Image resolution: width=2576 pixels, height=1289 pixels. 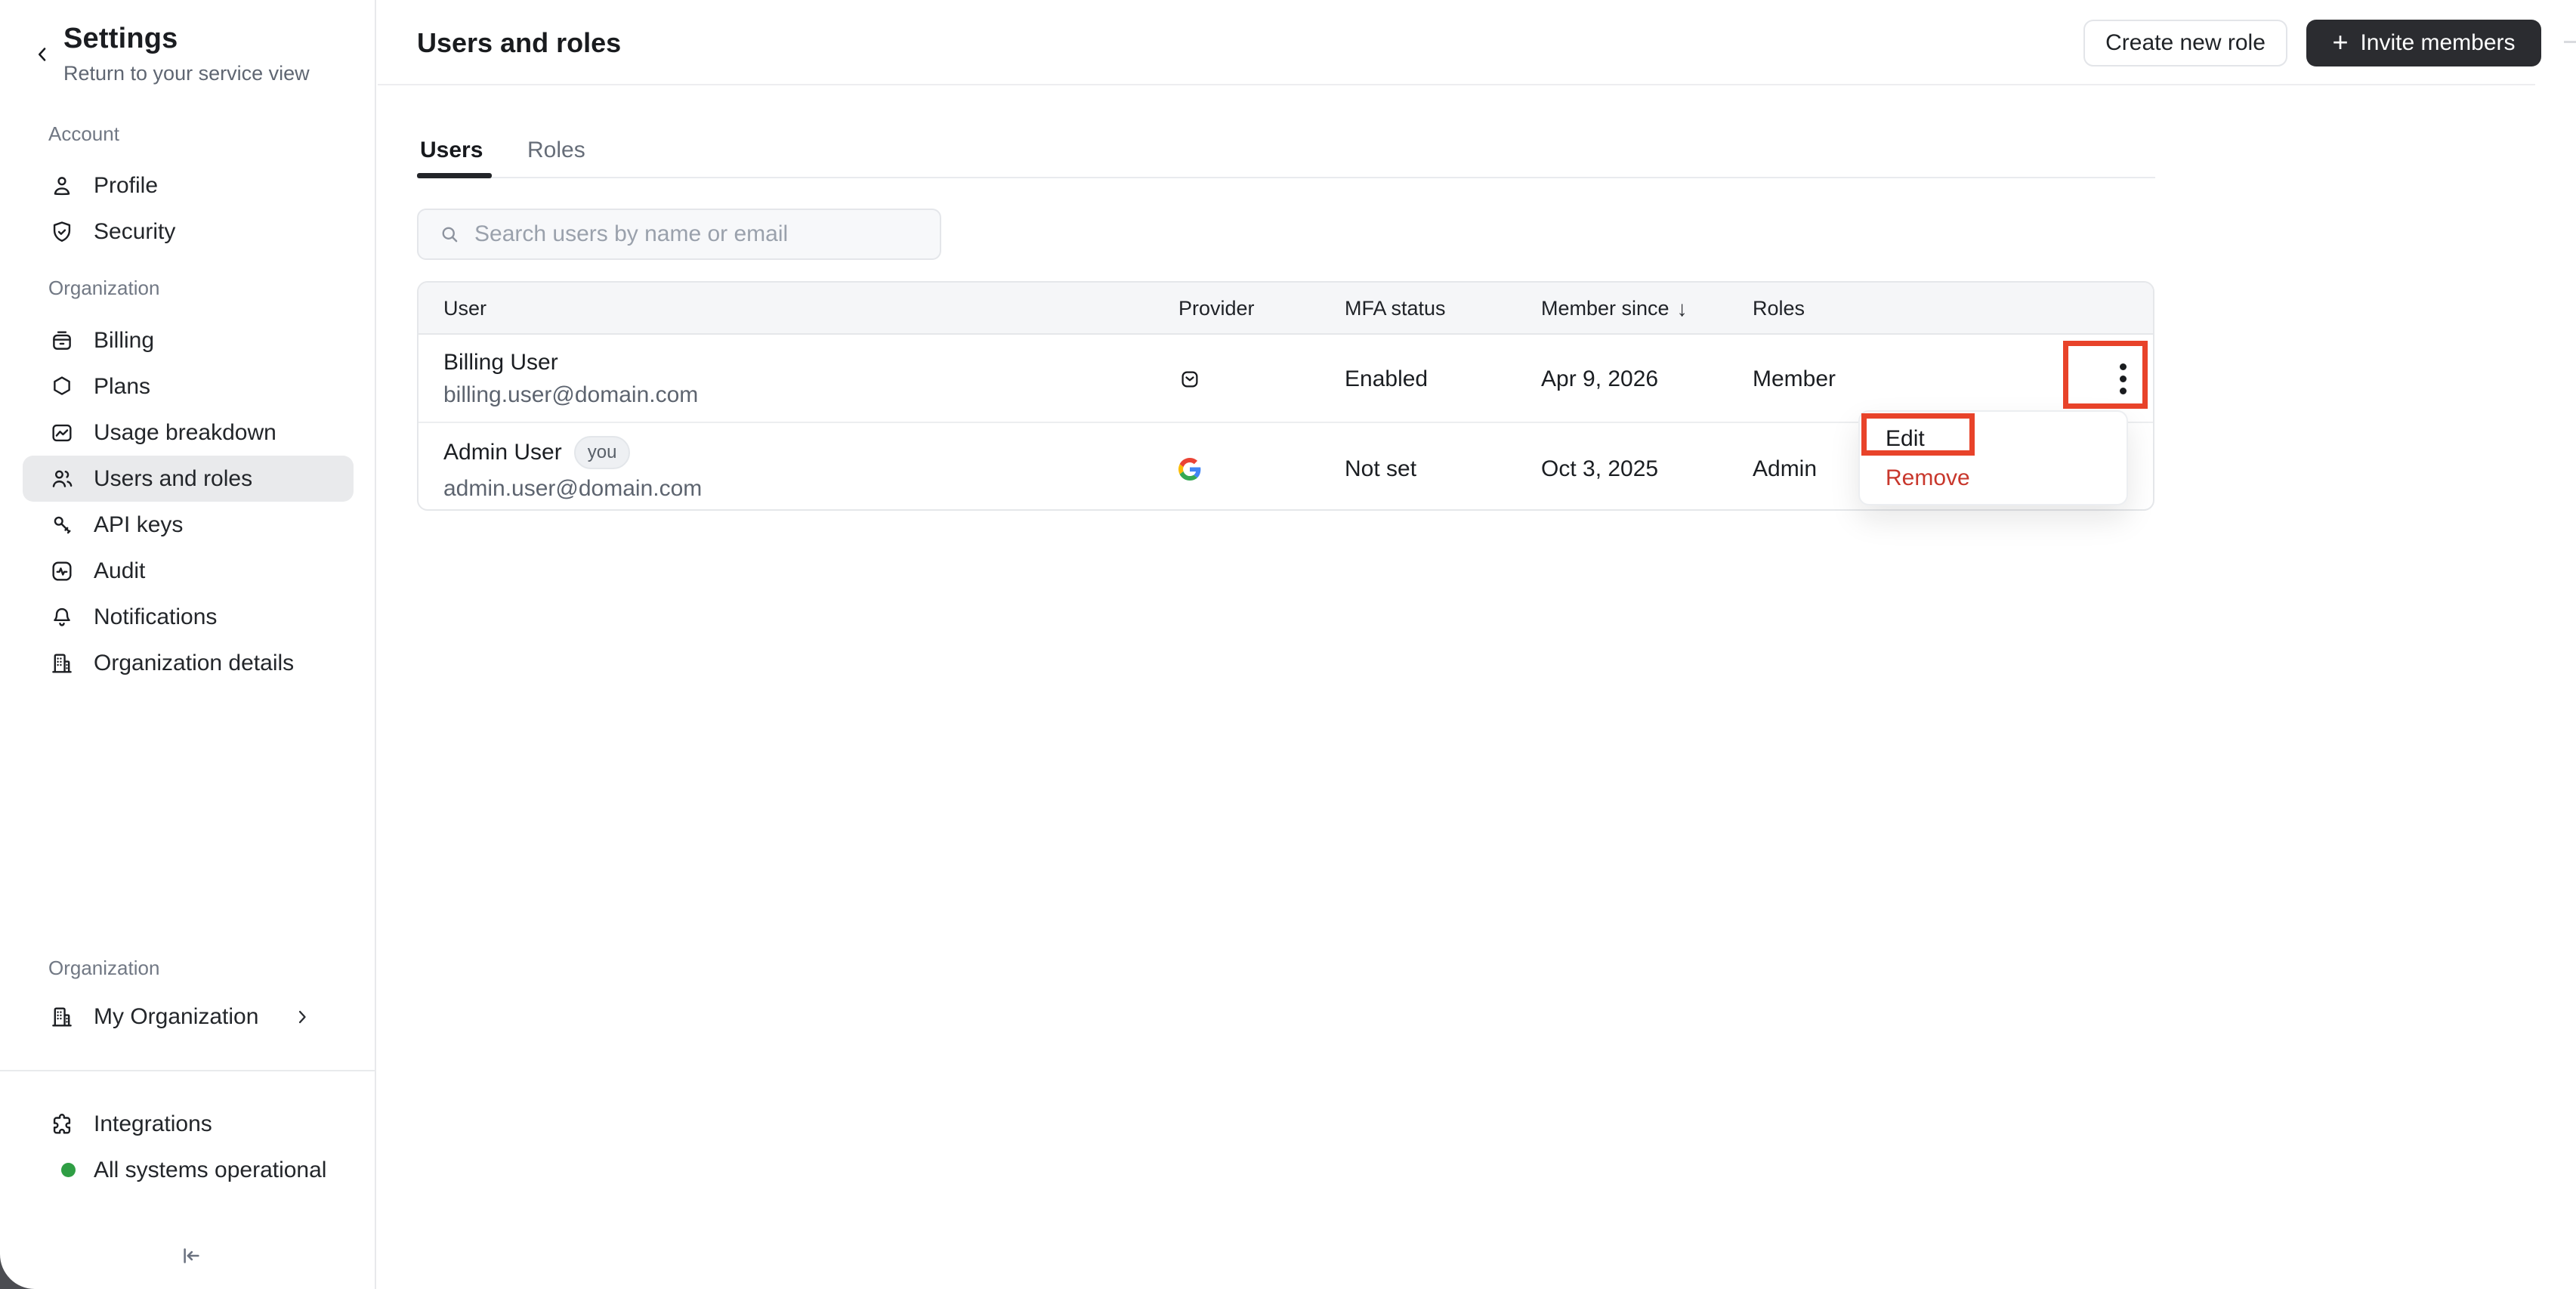 I want to click on hexagon-icon, so click(x=62, y=386).